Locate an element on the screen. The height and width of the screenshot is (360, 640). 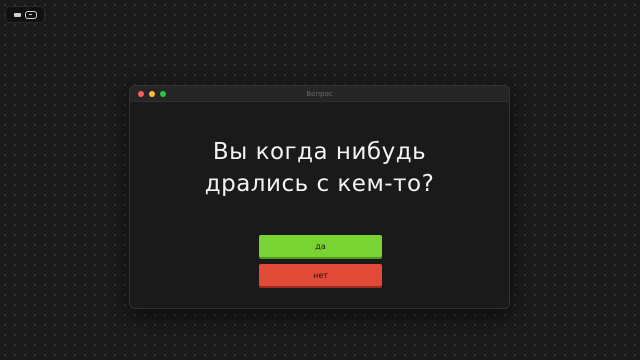
window-title: Вопрос is located at coordinates (319, 94).